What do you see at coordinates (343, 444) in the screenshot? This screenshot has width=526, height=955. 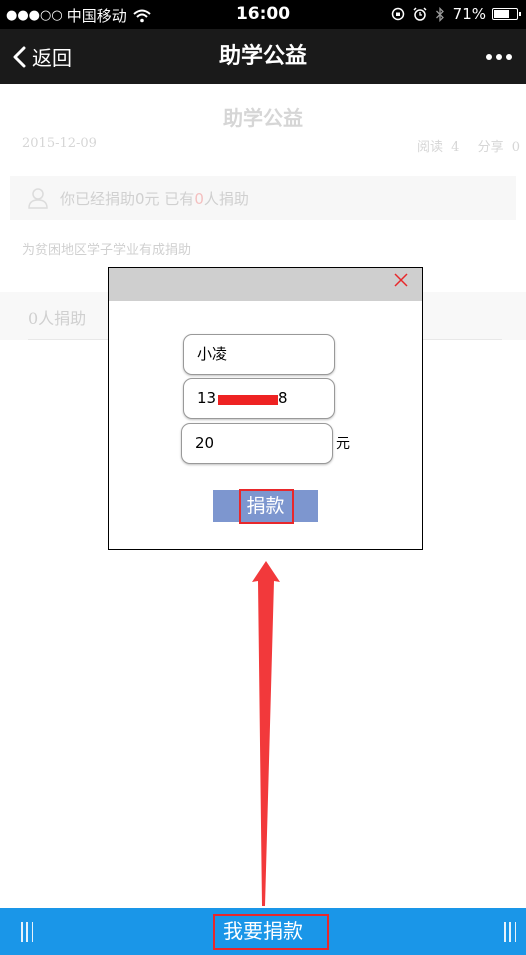 I see `amount-unit: 元` at bounding box center [343, 444].